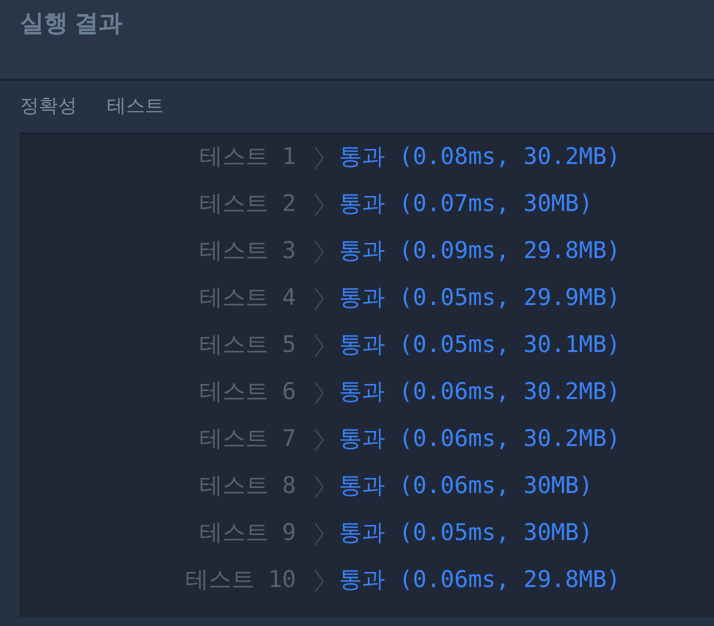 This screenshot has width=714, height=626. What do you see at coordinates (466, 533) in the screenshot?
I see `test-result: 통과 (0.05ms, 30MB)` at bounding box center [466, 533].